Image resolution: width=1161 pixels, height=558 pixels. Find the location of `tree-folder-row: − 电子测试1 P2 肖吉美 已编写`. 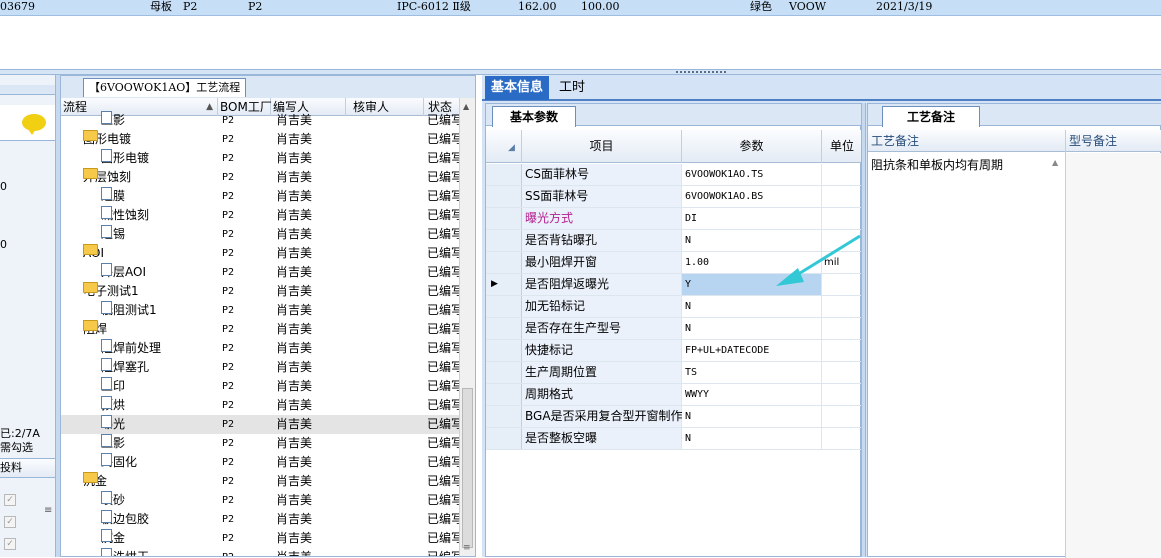

tree-folder-row: − 电子测试1 P2 肖吉美 已编写 is located at coordinates (261, 291).